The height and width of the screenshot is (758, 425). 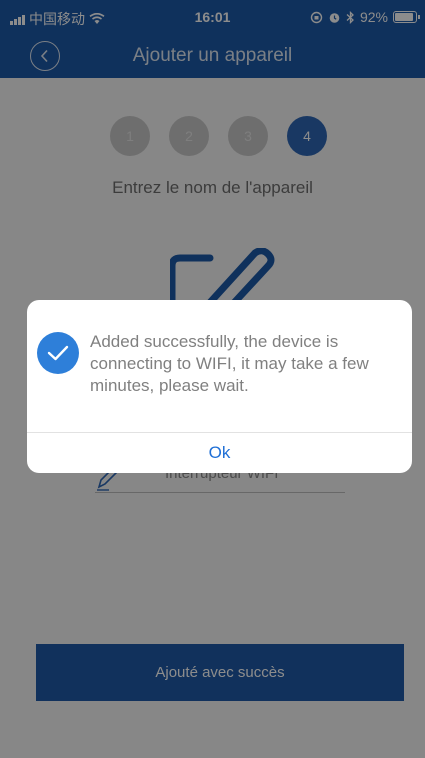 What do you see at coordinates (219, 453) in the screenshot?
I see `ok-button: Ok` at bounding box center [219, 453].